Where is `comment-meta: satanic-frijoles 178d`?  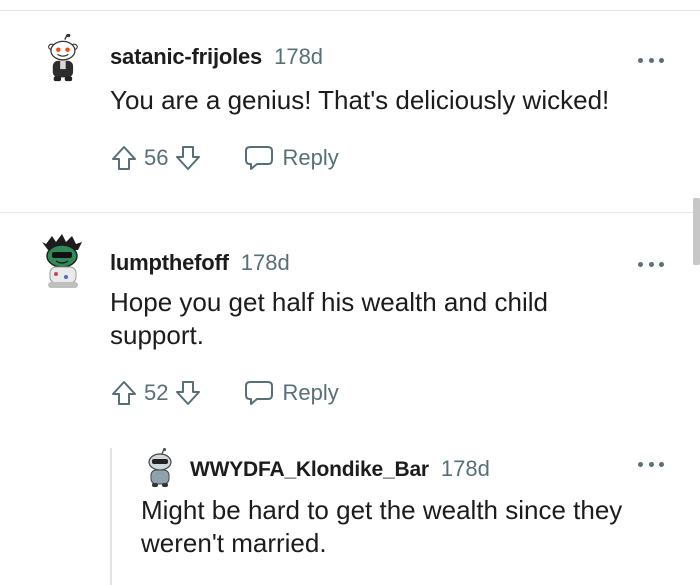 comment-meta: satanic-frijoles 178d is located at coordinates (216, 57).